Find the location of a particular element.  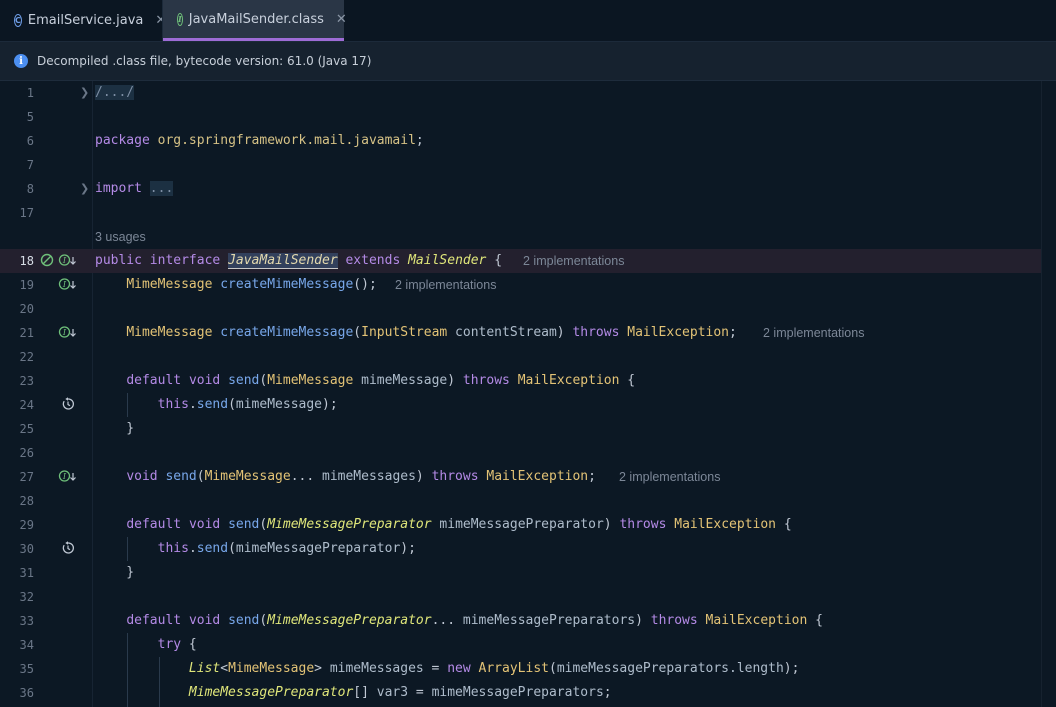

code-line: 28 is located at coordinates (521, 501).